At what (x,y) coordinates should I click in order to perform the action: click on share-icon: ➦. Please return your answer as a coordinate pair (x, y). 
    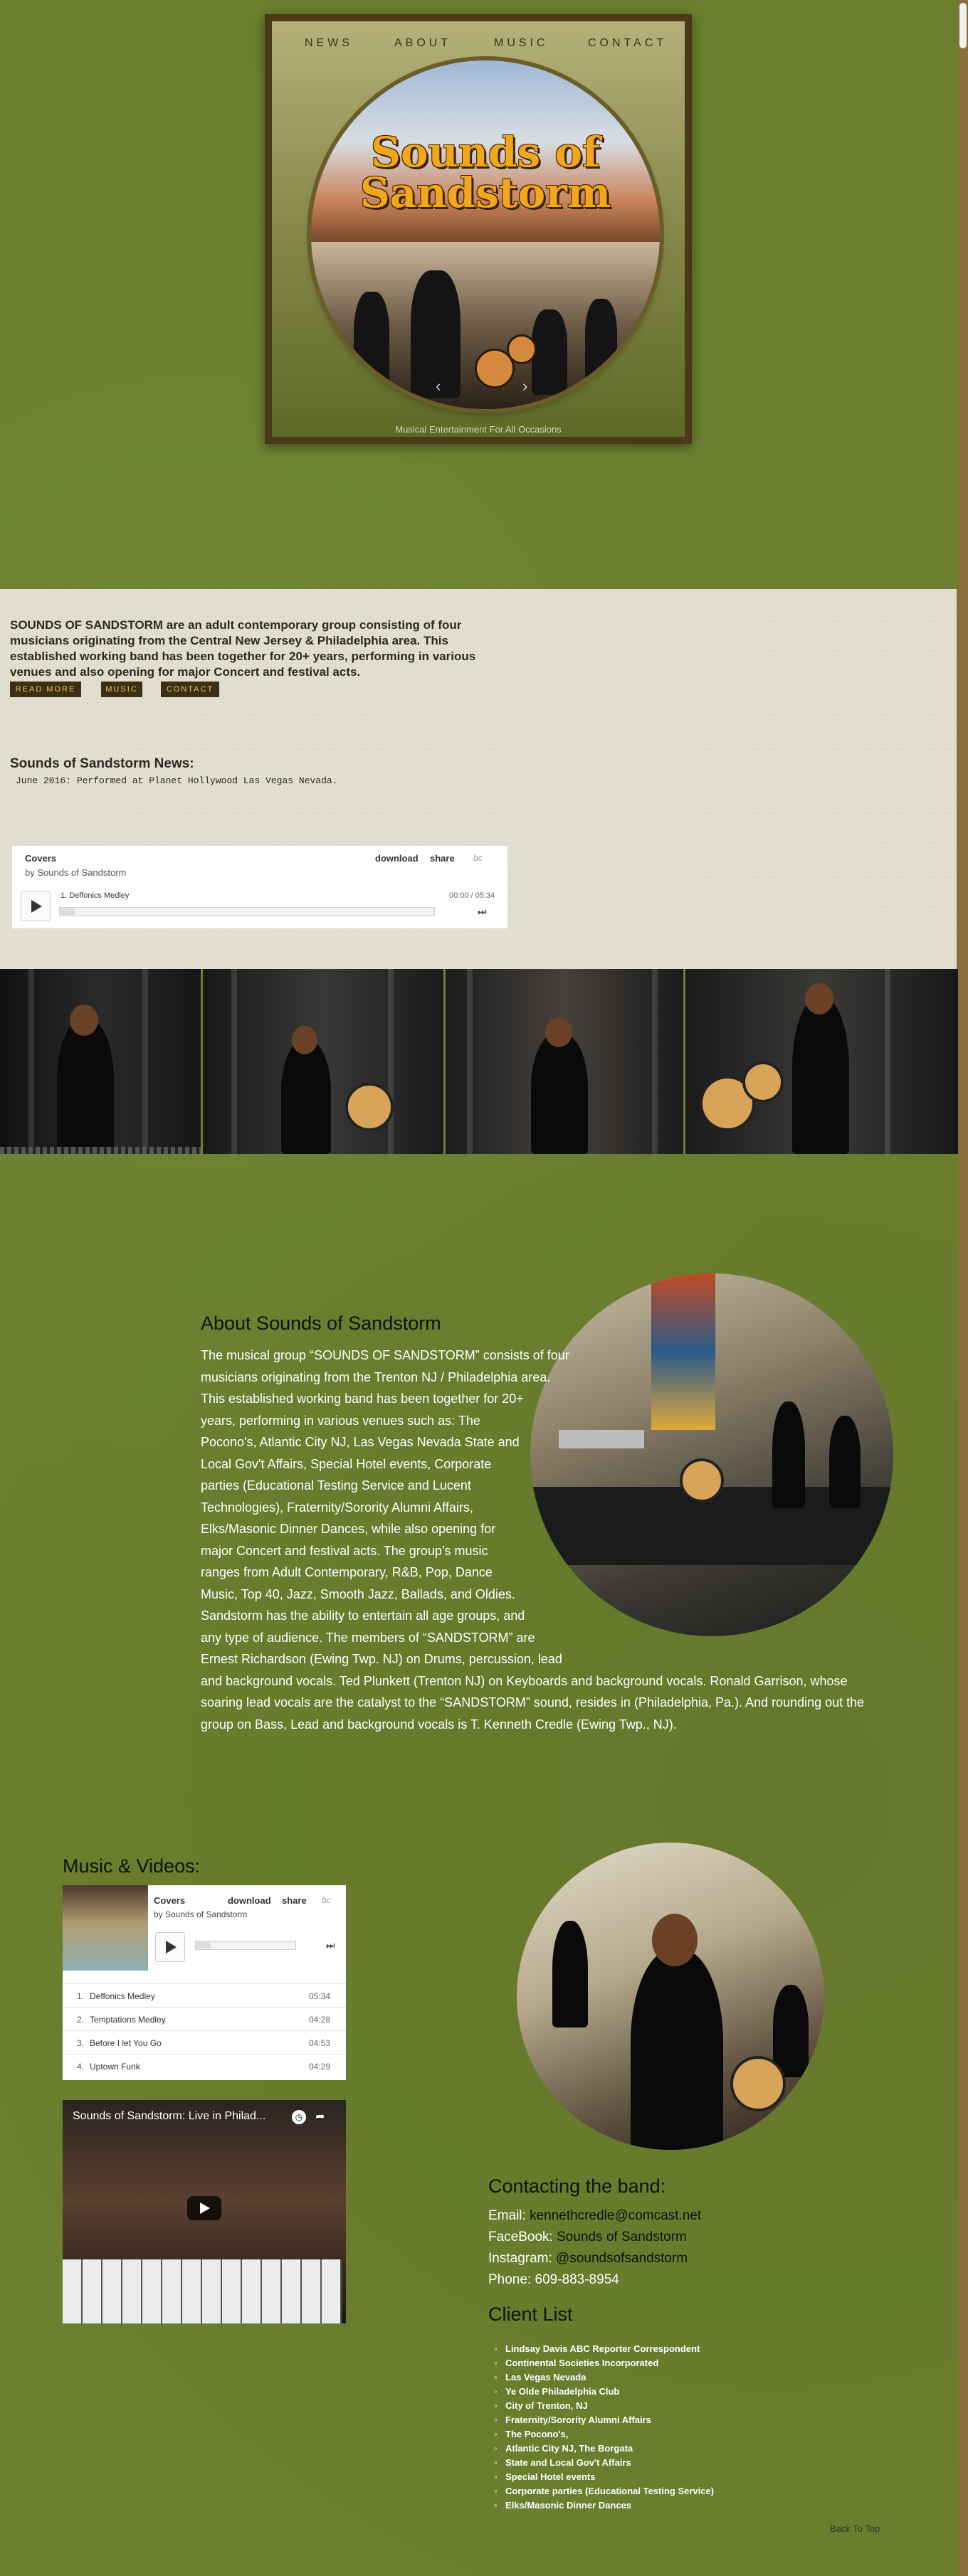
    Looking at the image, I should click on (320, 2117).